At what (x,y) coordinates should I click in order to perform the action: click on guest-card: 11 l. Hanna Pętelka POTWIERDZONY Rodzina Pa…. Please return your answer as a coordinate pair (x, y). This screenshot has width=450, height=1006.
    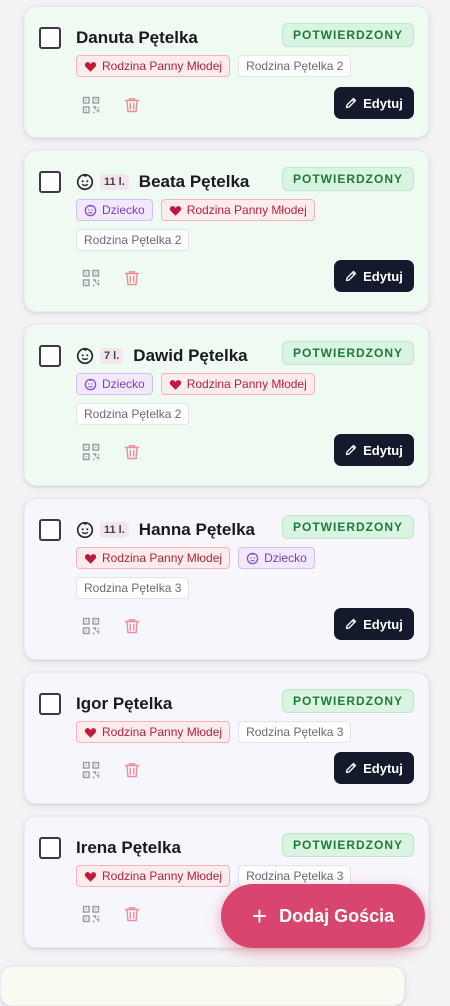
    Looking at the image, I should click on (226, 579).